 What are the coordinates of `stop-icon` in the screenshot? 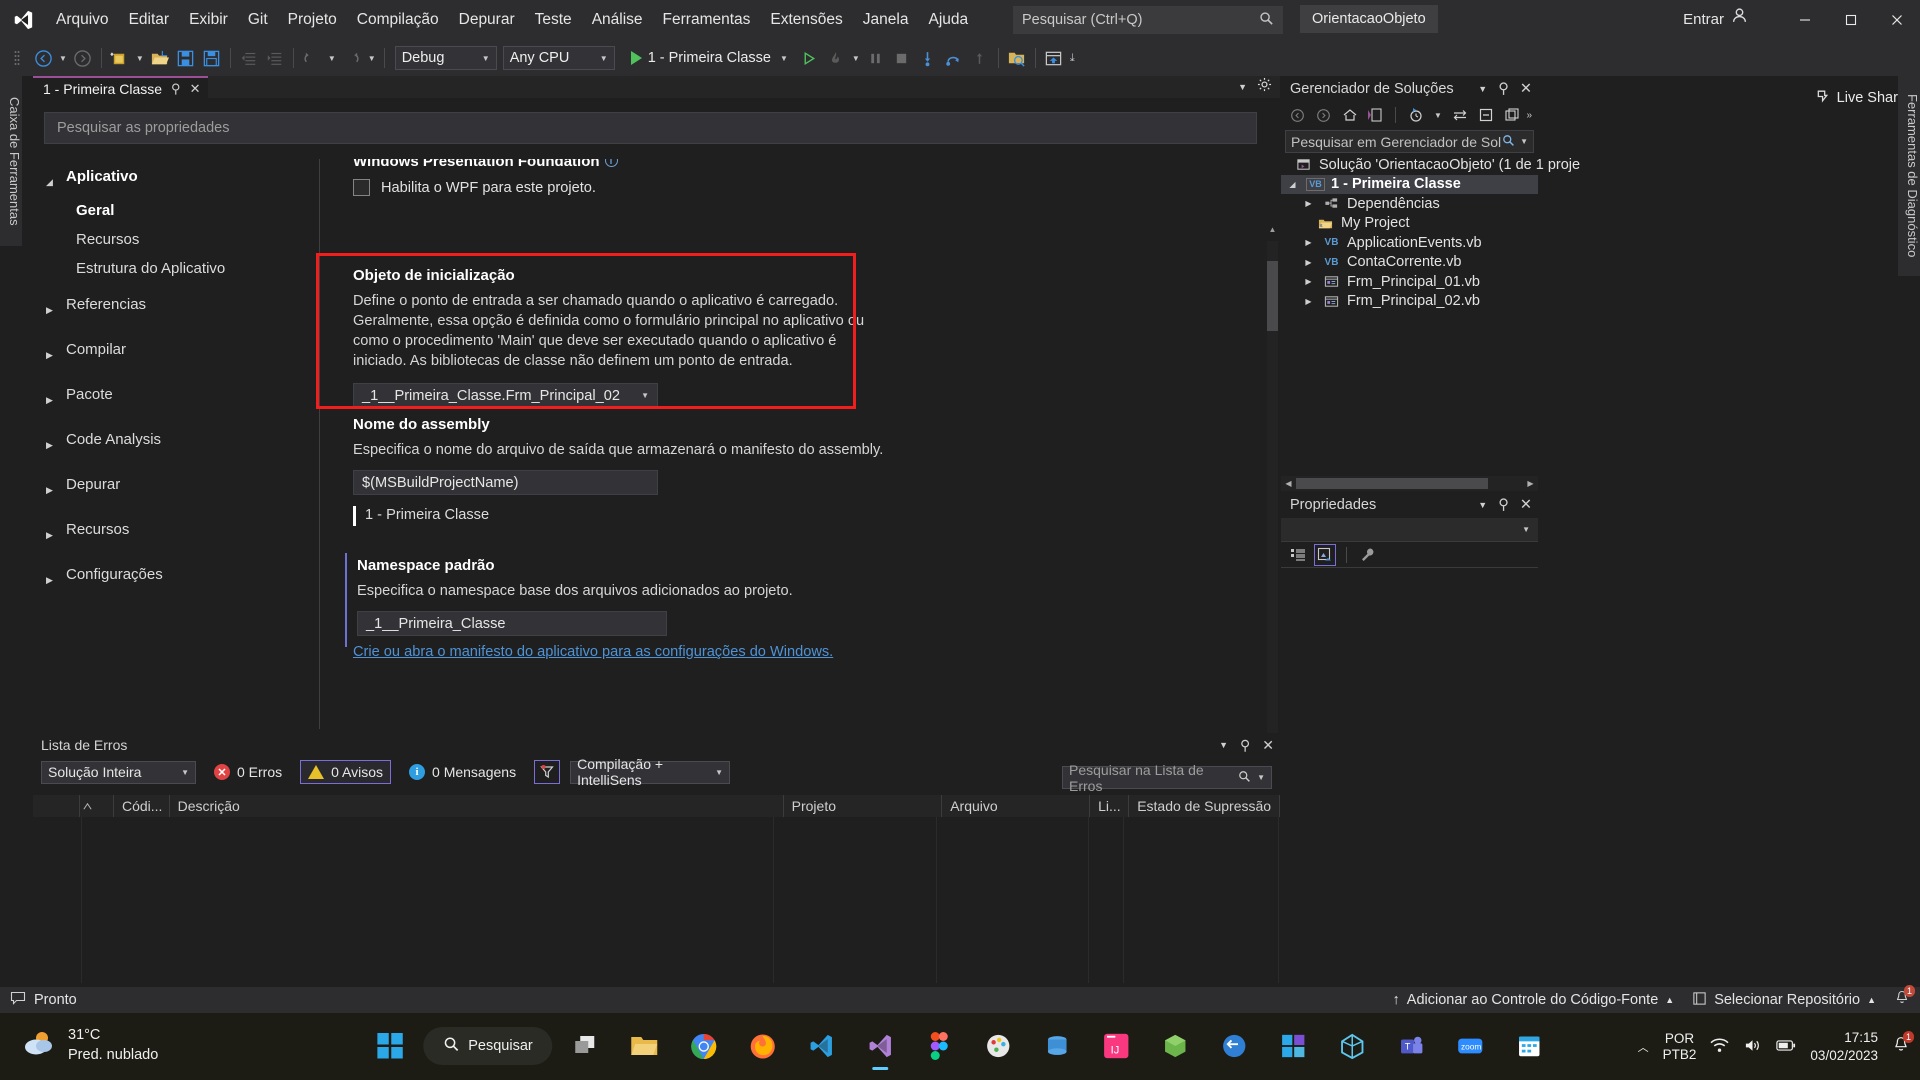 It's located at (902, 58).